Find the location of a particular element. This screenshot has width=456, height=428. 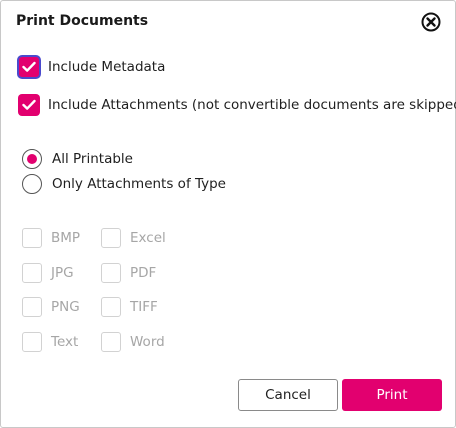

type-option-tiff: TIFF is located at coordinates (129, 307).